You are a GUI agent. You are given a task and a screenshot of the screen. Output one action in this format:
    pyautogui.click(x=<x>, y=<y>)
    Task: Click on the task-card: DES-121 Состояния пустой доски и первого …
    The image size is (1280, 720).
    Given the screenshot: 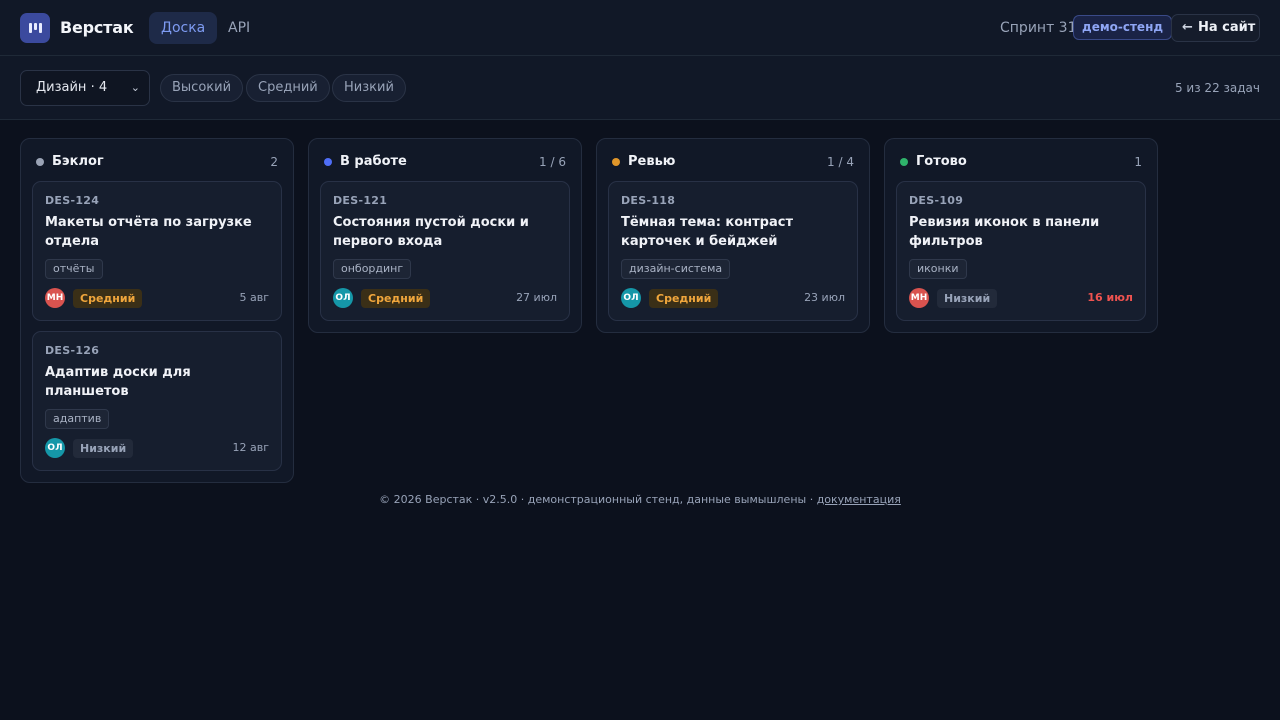 What is the action you would take?
    pyautogui.click(x=445, y=251)
    